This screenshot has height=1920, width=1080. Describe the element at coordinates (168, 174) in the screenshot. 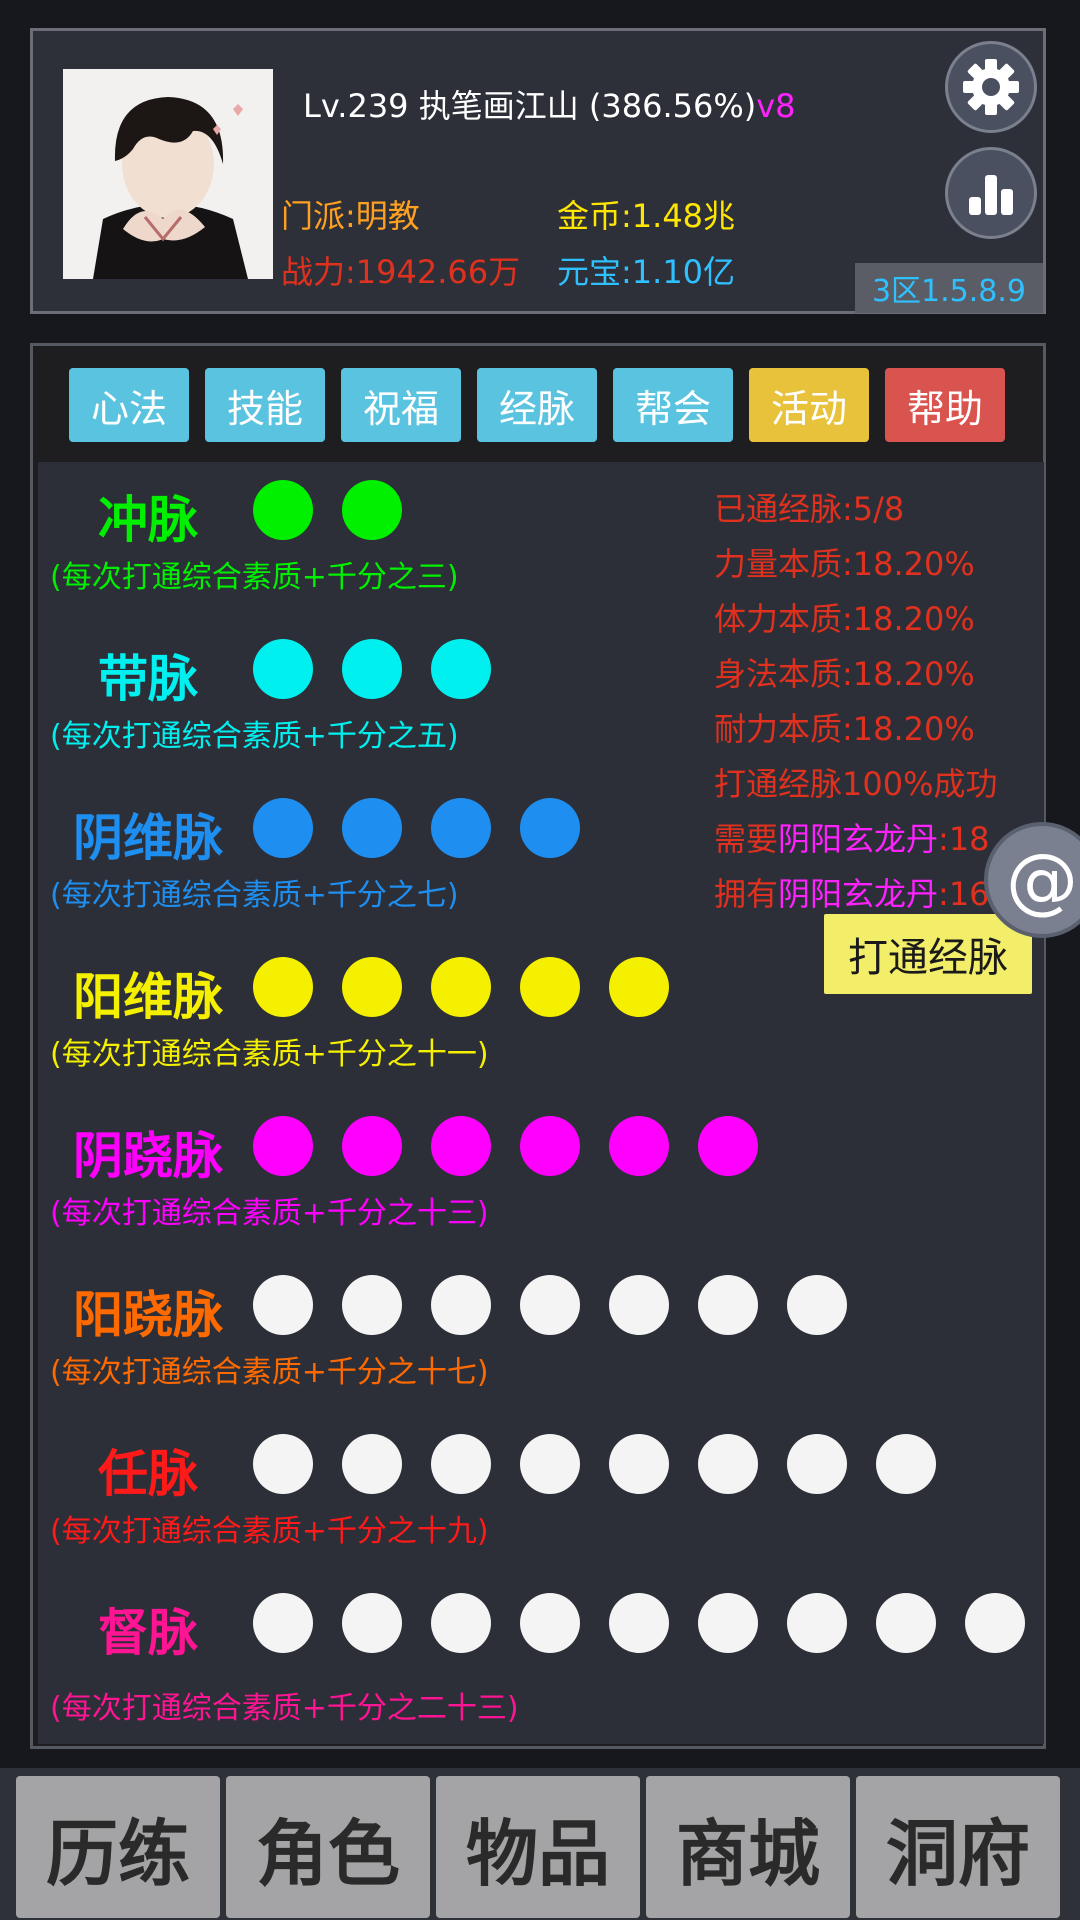

I see `avatar` at that location.